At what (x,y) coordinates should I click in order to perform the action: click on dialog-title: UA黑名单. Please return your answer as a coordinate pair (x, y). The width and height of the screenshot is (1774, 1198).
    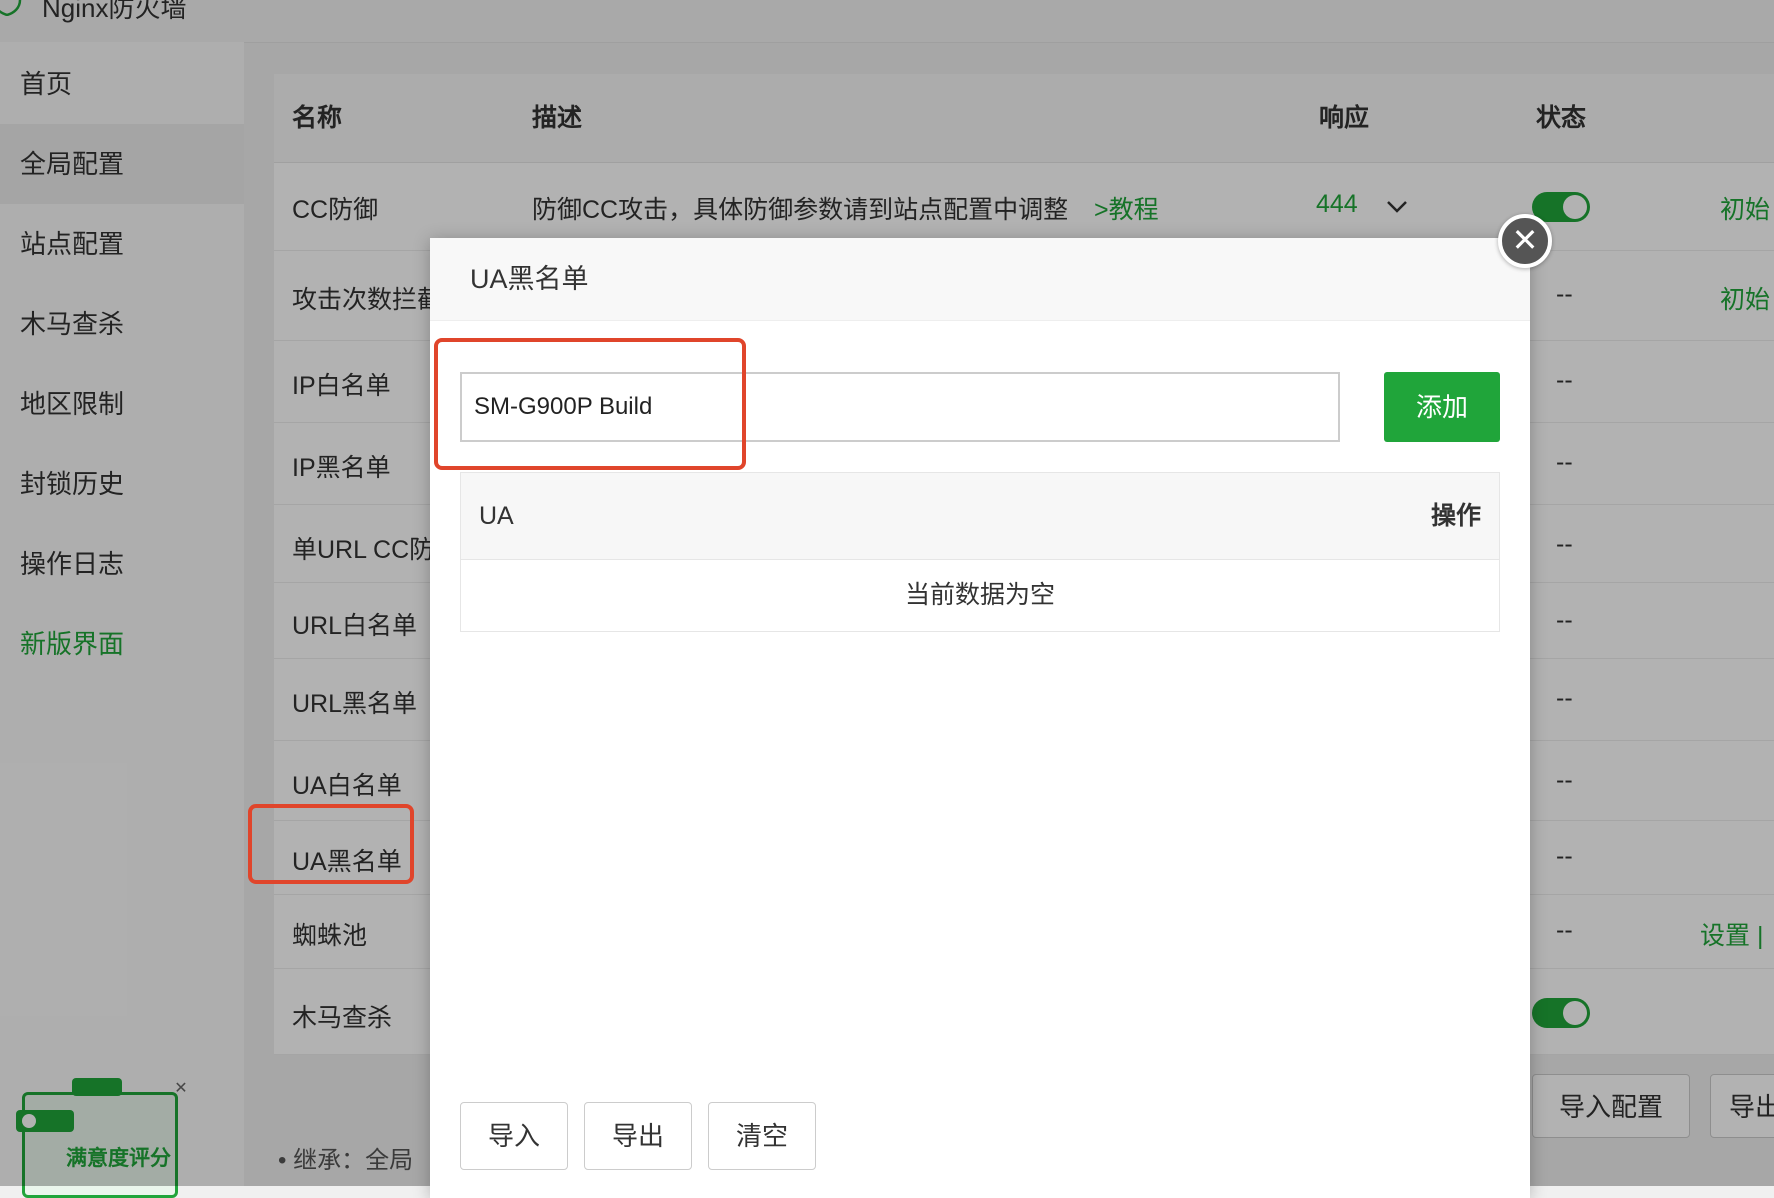
    Looking at the image, I should click on (529, 279).